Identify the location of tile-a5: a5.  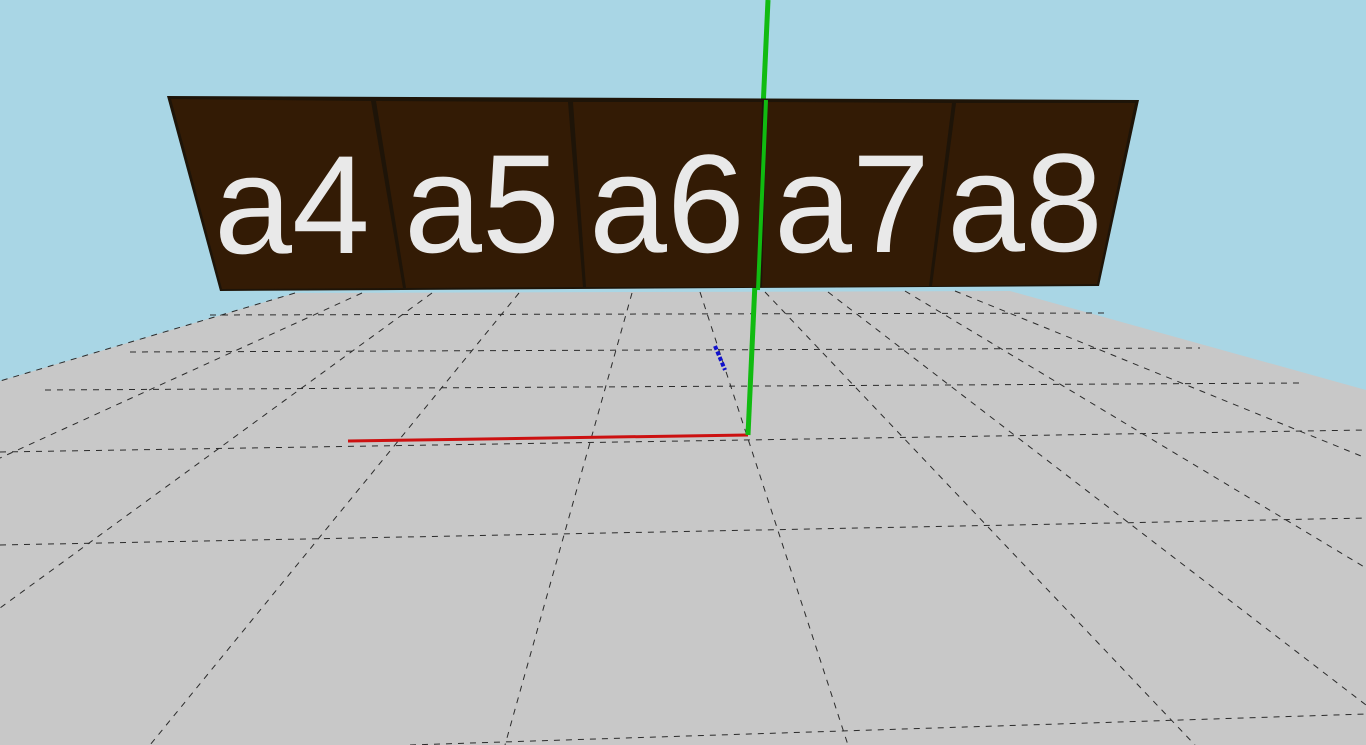
(479, 194).